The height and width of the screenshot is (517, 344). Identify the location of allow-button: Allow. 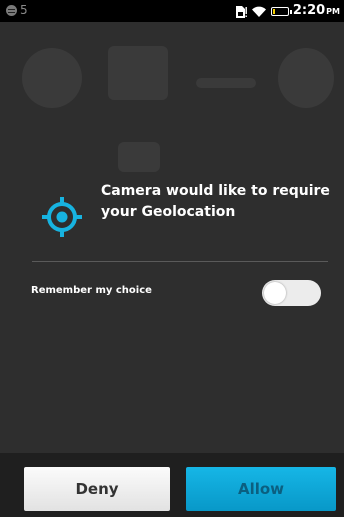
(261, 489).